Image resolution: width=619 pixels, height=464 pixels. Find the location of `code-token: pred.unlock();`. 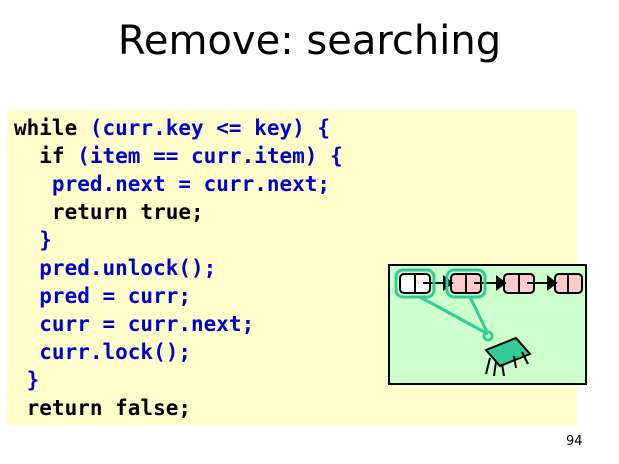

code-token: pred.unlock(); is located at coordinates (115, 268).